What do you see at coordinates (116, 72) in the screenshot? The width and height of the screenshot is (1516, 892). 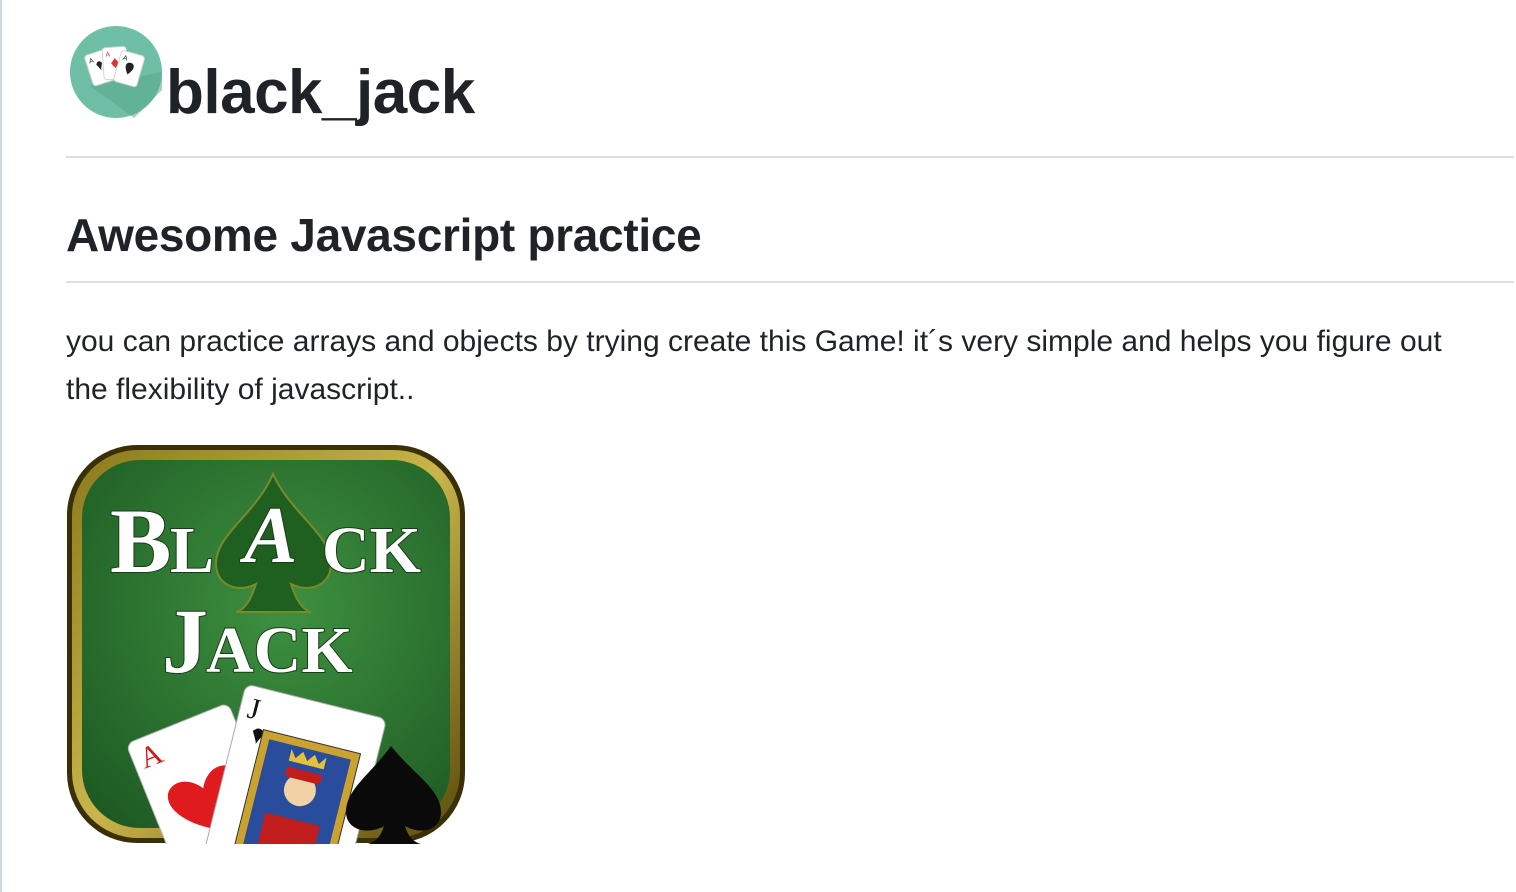 I see `playing-cards-logo-icon: A A A` at bounding box center [116, 72].